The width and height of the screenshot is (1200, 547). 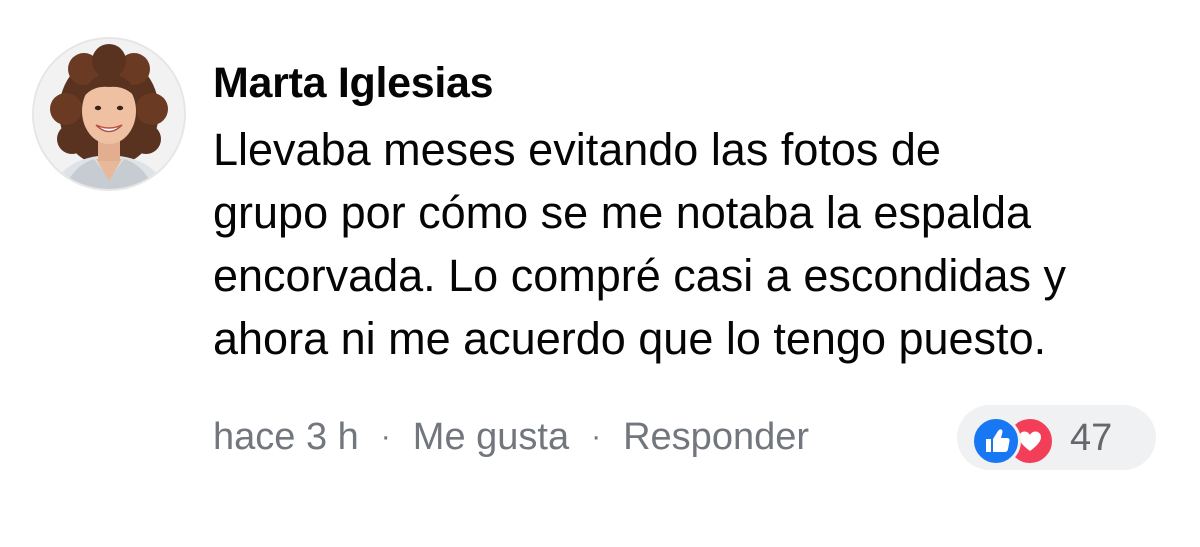 What do you see at coordinates (1056, 437) in the screenshot?
I see `reactions-summary: 47` at bounding box center [1056, 437].